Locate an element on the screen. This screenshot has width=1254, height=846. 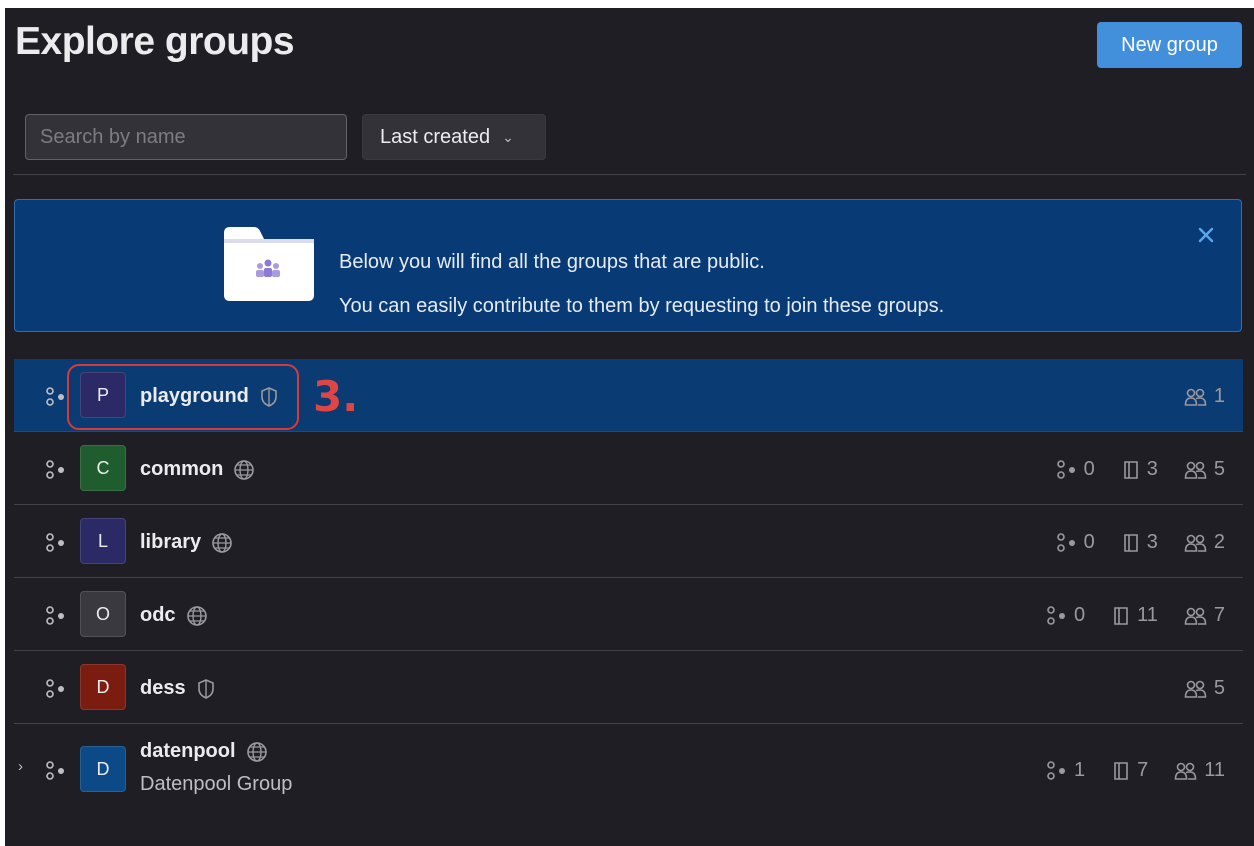
group-name-link: dess is located at coordinates (178, 688).